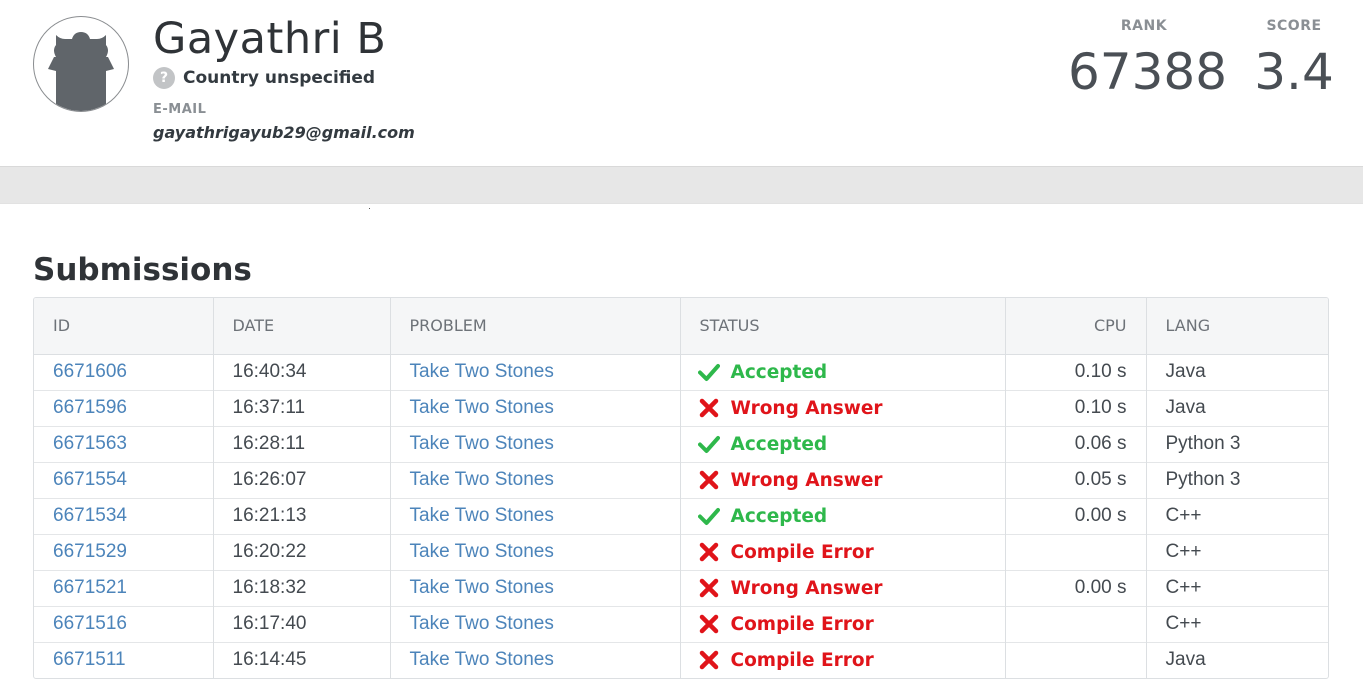 Image resolution: width=1363 pixels, height=689 pixels. What do you see at coordinates (1236, 479) in the screenshot?
I see `language: Python 3` at bounding box center [1236, 479].